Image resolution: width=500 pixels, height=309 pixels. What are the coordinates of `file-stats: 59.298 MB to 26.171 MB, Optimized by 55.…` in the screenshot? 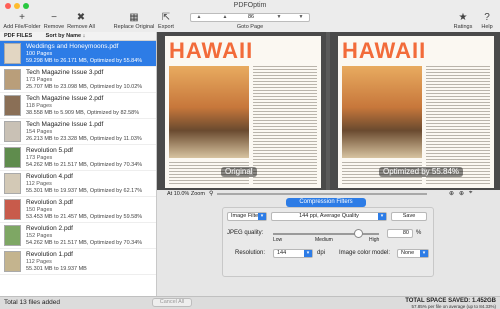 It's located at (84, 61).